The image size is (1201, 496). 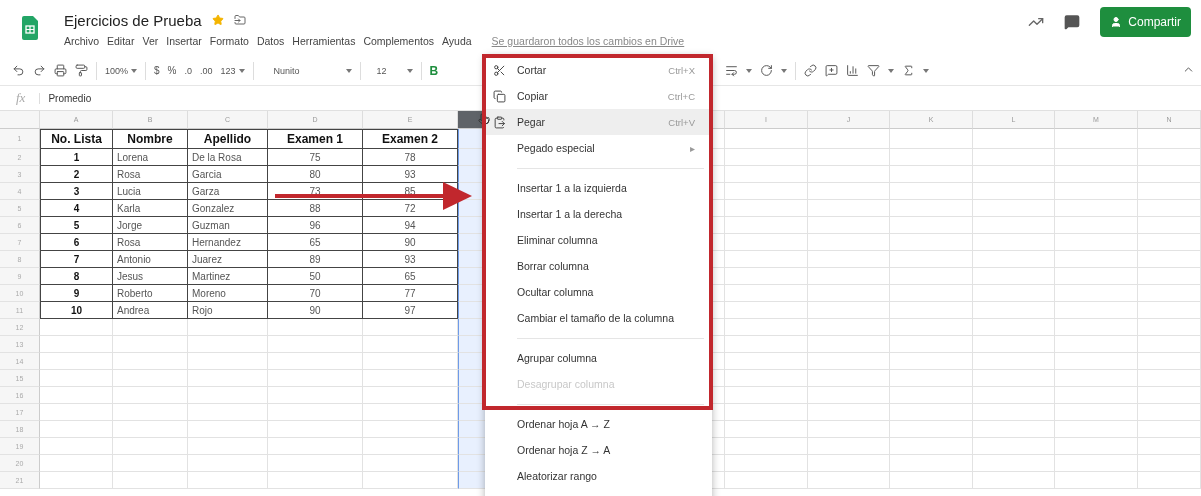 What do you see at coordinates (598, 318) in the screenshot?
I see `menu-option: Cambiar el tamaño de la columna` at bounding box center [598, 318].